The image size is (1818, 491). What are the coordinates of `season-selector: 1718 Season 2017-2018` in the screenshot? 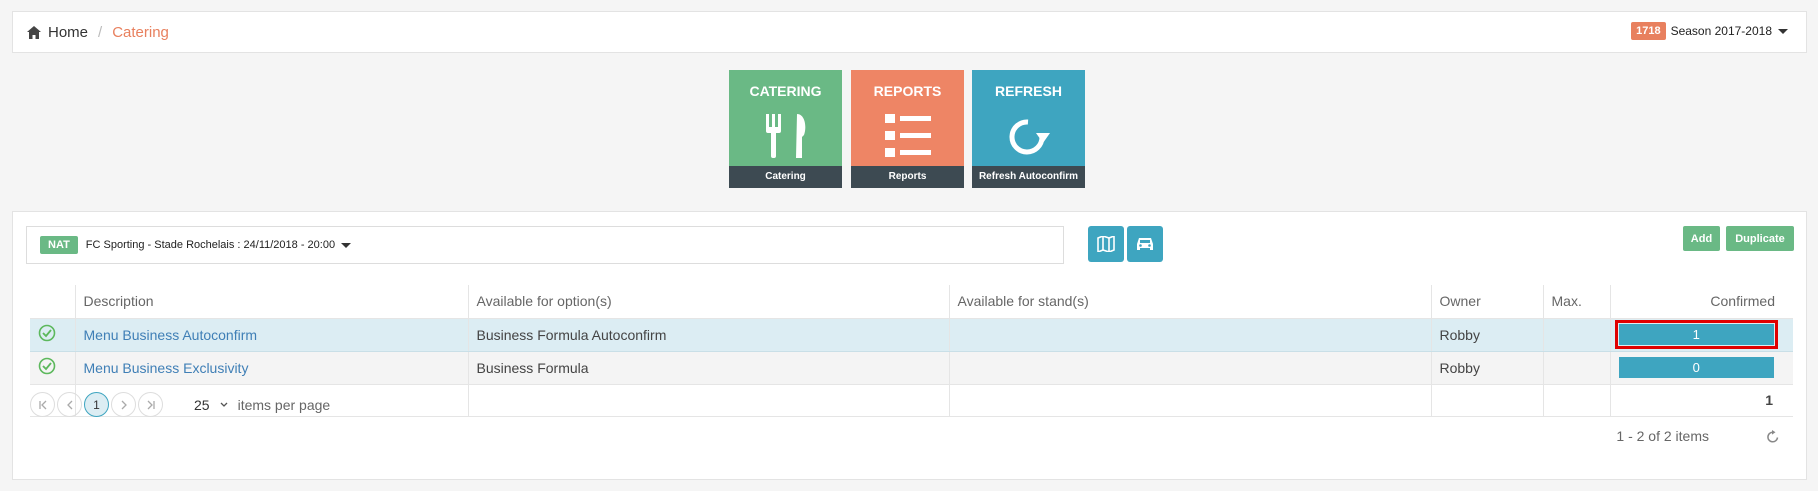 It's located at (1709, 31).